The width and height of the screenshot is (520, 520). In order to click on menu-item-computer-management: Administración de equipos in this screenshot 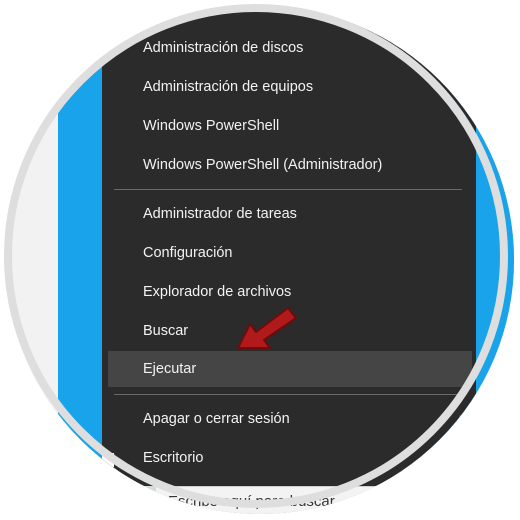, I will do `click(289, 87)`.